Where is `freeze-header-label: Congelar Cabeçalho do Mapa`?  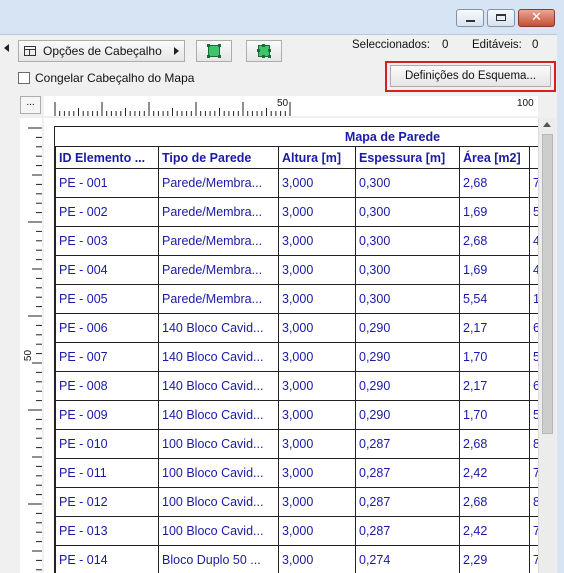 freeze-header-label: Congelar Cabeçalho do Mapa is located at coordinates (114, 78).